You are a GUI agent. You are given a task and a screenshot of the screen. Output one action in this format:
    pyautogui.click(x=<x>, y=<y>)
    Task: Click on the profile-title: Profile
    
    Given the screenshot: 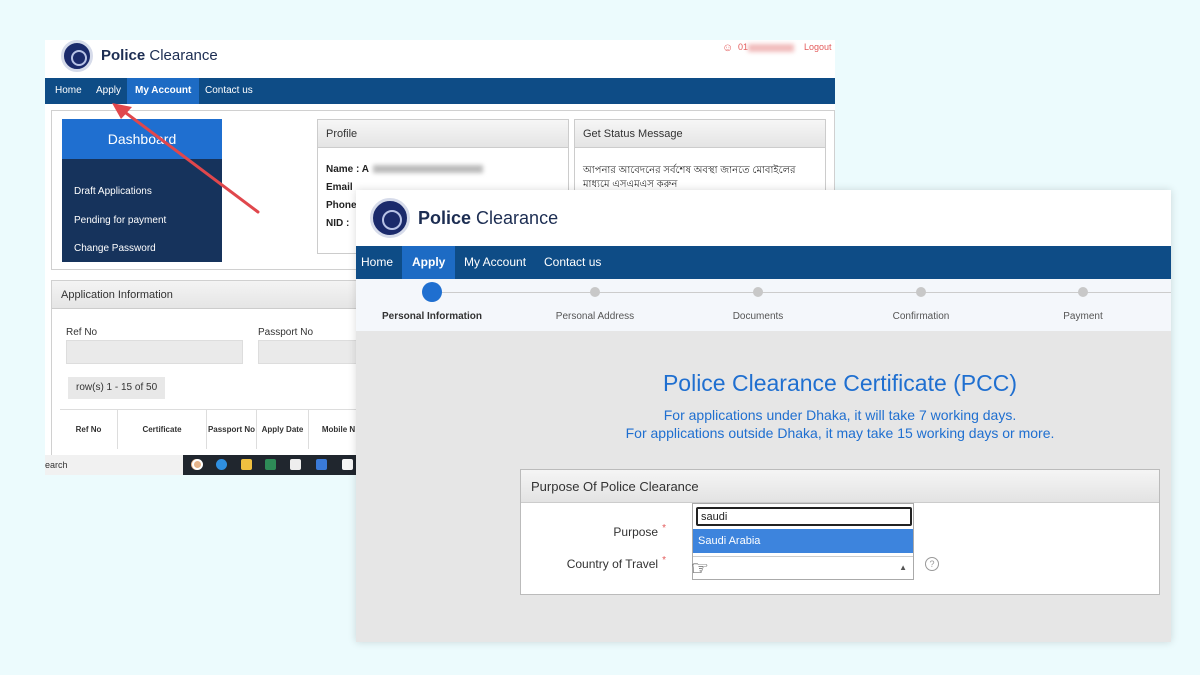 What is the action you would take?
    pyautogui.click(x=443, y=134)
    